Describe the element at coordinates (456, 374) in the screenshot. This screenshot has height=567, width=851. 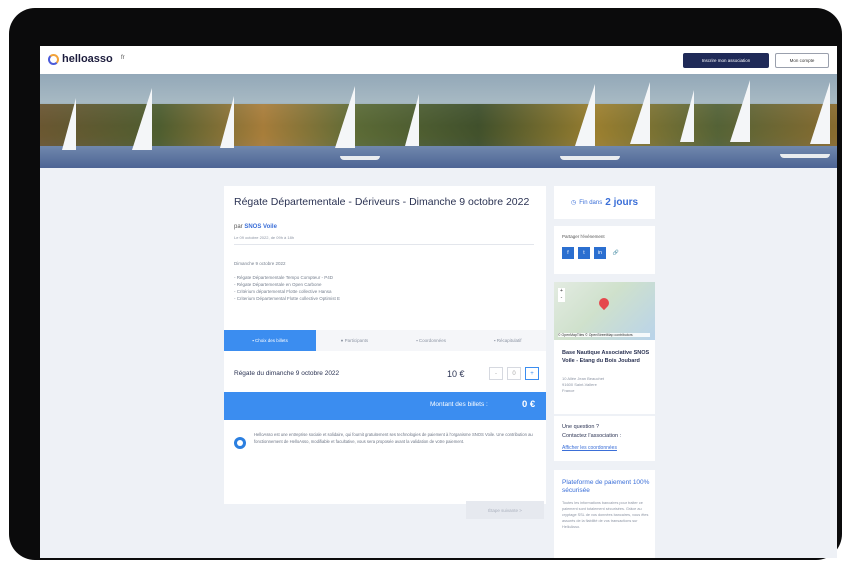
I see `ticket-price: 10 €` at that location.